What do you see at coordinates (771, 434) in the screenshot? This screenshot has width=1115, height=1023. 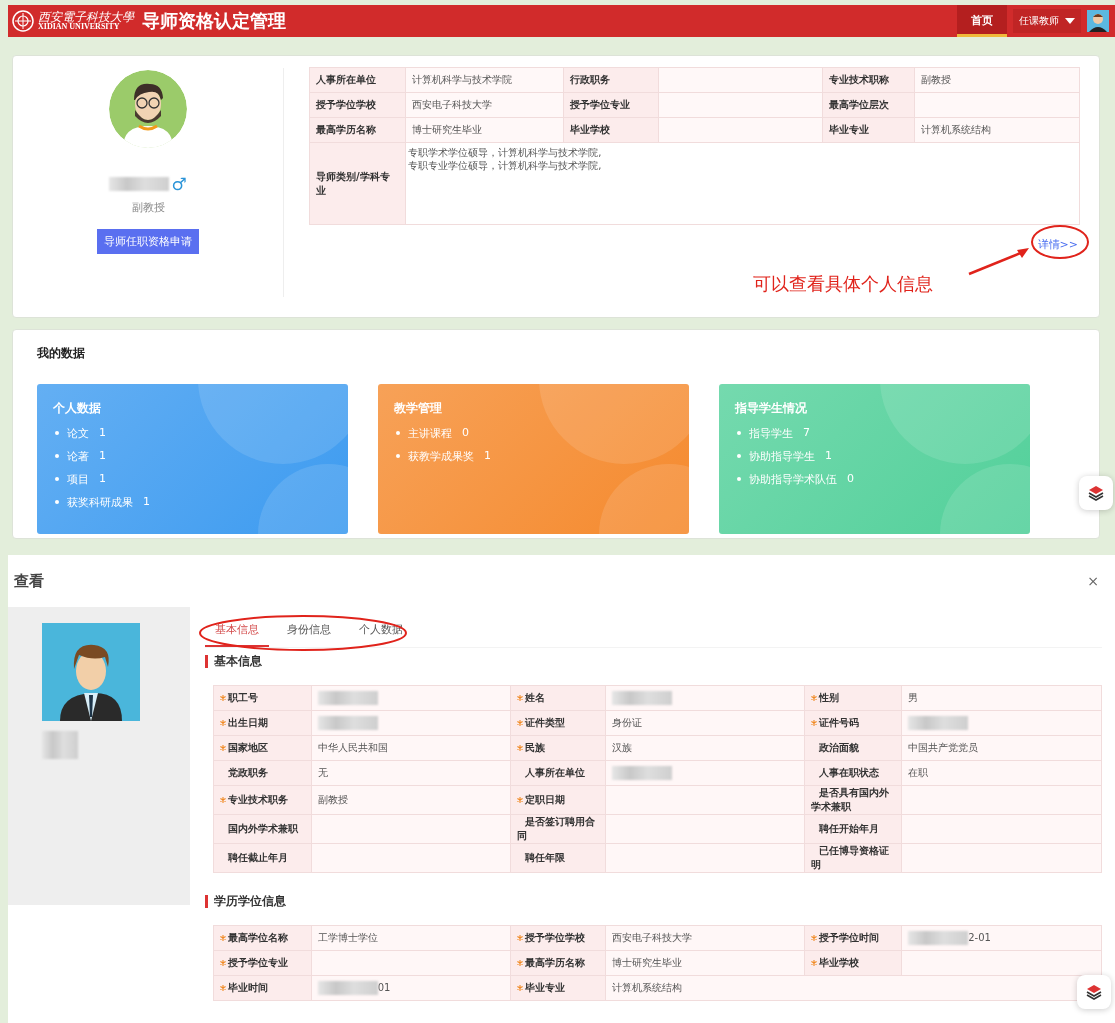 I see `item-label: 指导学生` at bounding box center [771, 434].